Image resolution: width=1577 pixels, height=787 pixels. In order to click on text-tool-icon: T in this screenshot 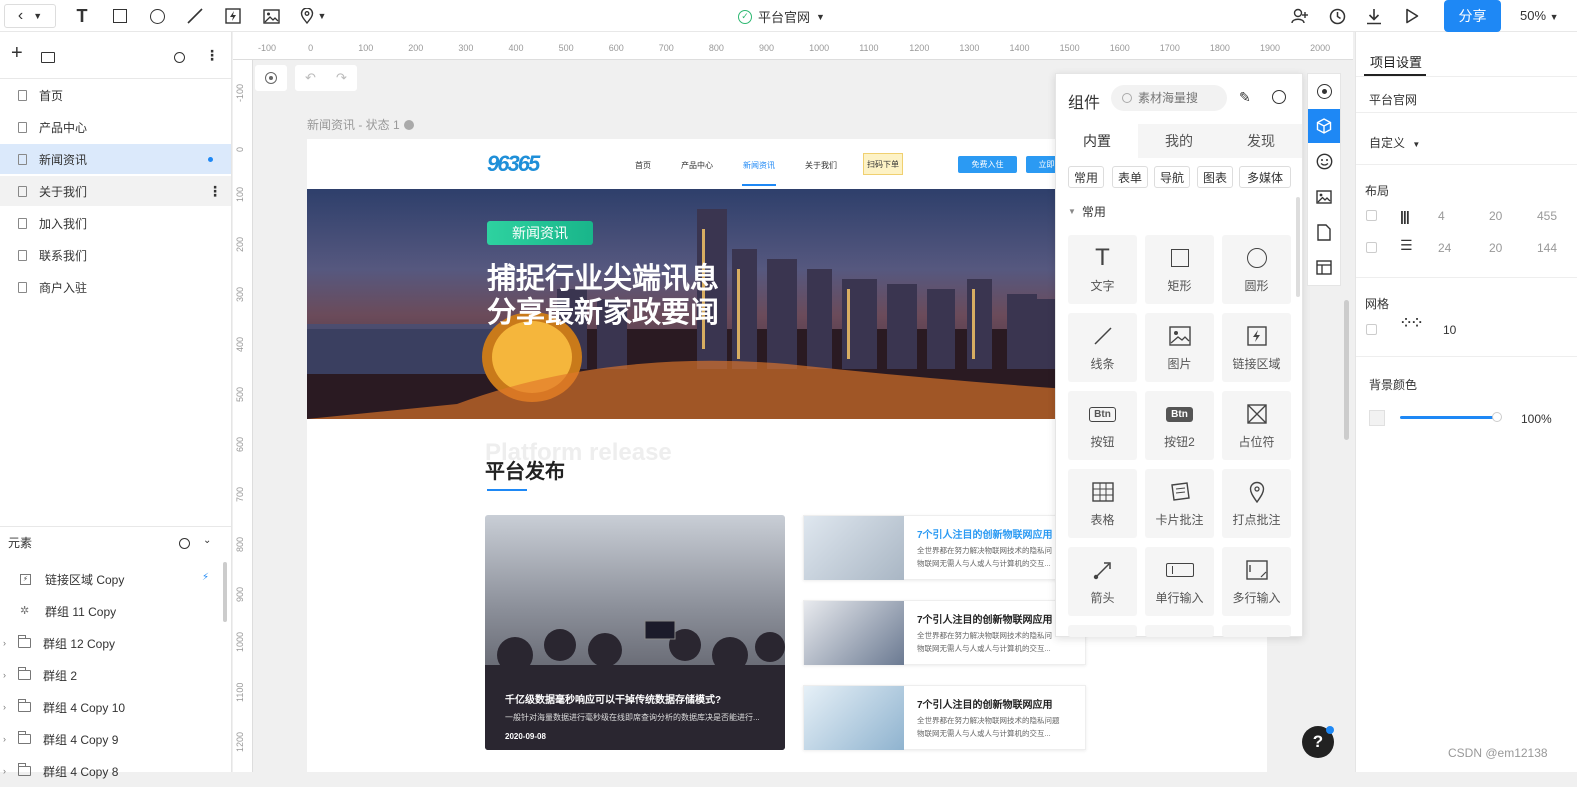, I will do `click(82, 16)`.